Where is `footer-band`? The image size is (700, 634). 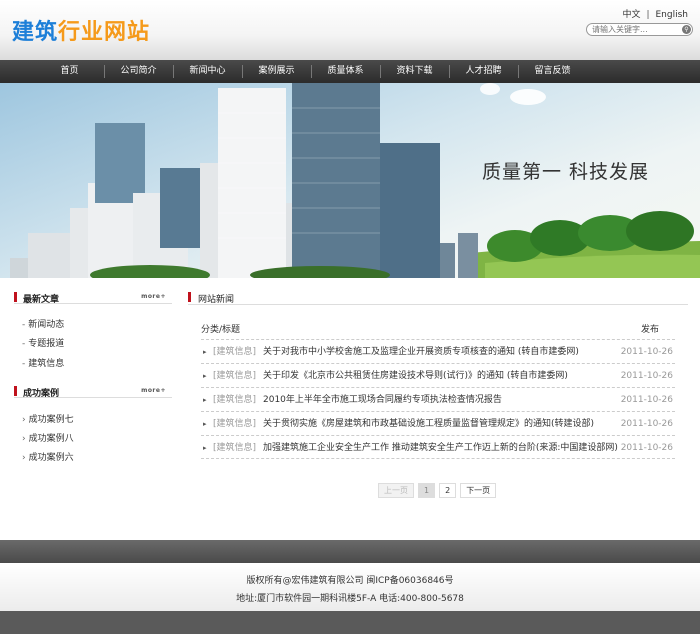
footer-band is located at coordinates (350, 551).